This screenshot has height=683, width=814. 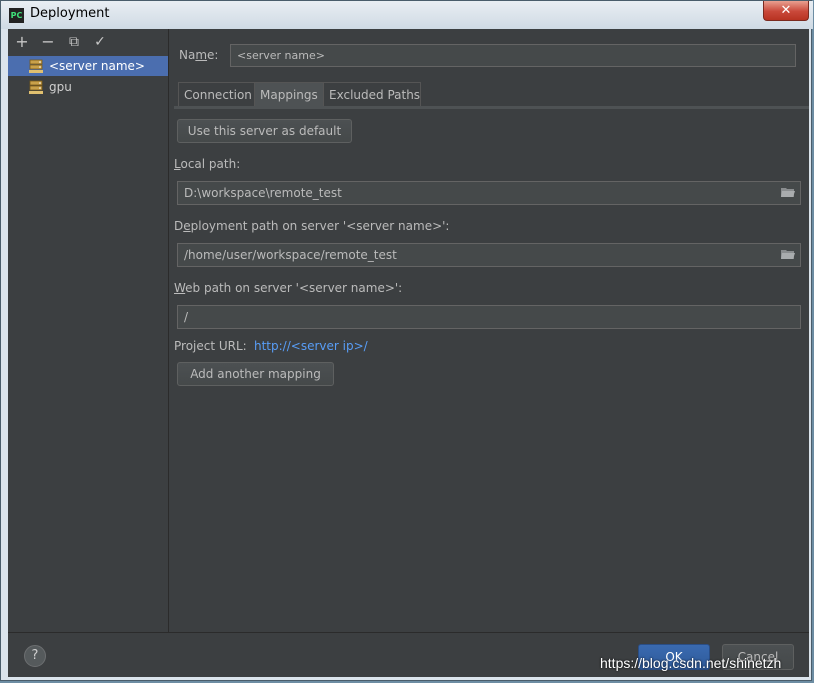 What do you see at coordinates (489, 255) in the screenshot?
I see `deployment-path-field: /home/user/workspace/remote_test` at bounding box center [489, 255].